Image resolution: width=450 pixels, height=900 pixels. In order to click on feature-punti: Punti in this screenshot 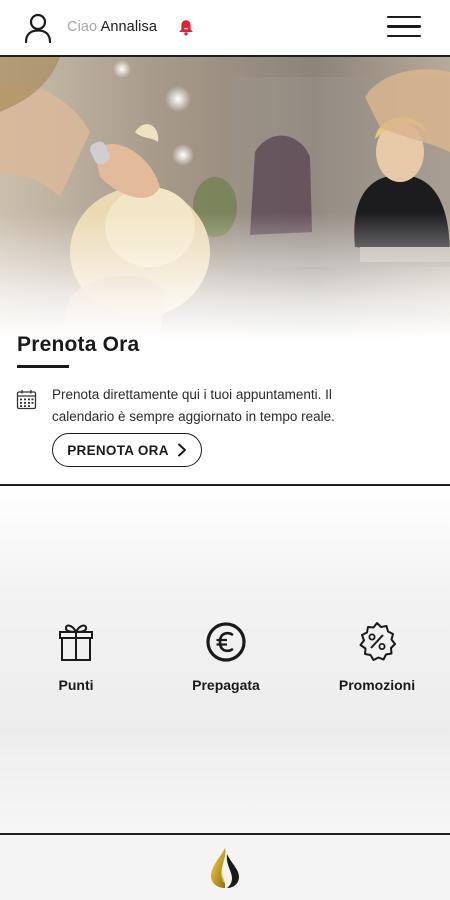, I will do `click(76, 657)`.